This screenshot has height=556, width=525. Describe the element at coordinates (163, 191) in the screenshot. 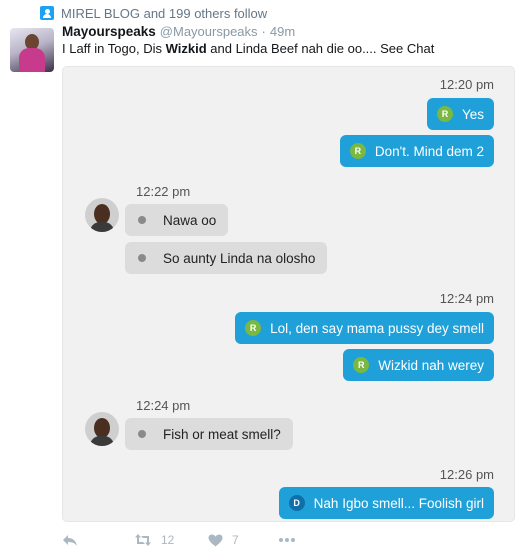

I see `chat-timestamp: 12:22 pm` at that location.